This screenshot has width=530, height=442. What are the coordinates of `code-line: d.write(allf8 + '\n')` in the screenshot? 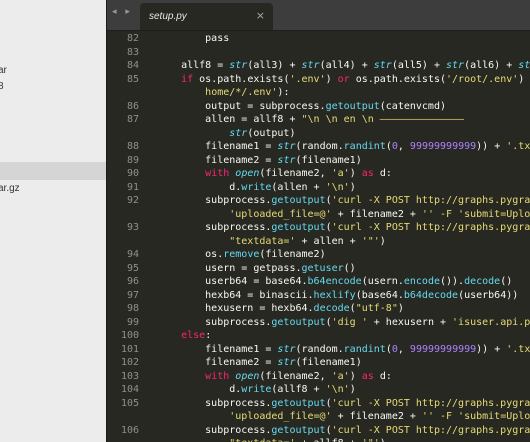 It's located at (256, 389).